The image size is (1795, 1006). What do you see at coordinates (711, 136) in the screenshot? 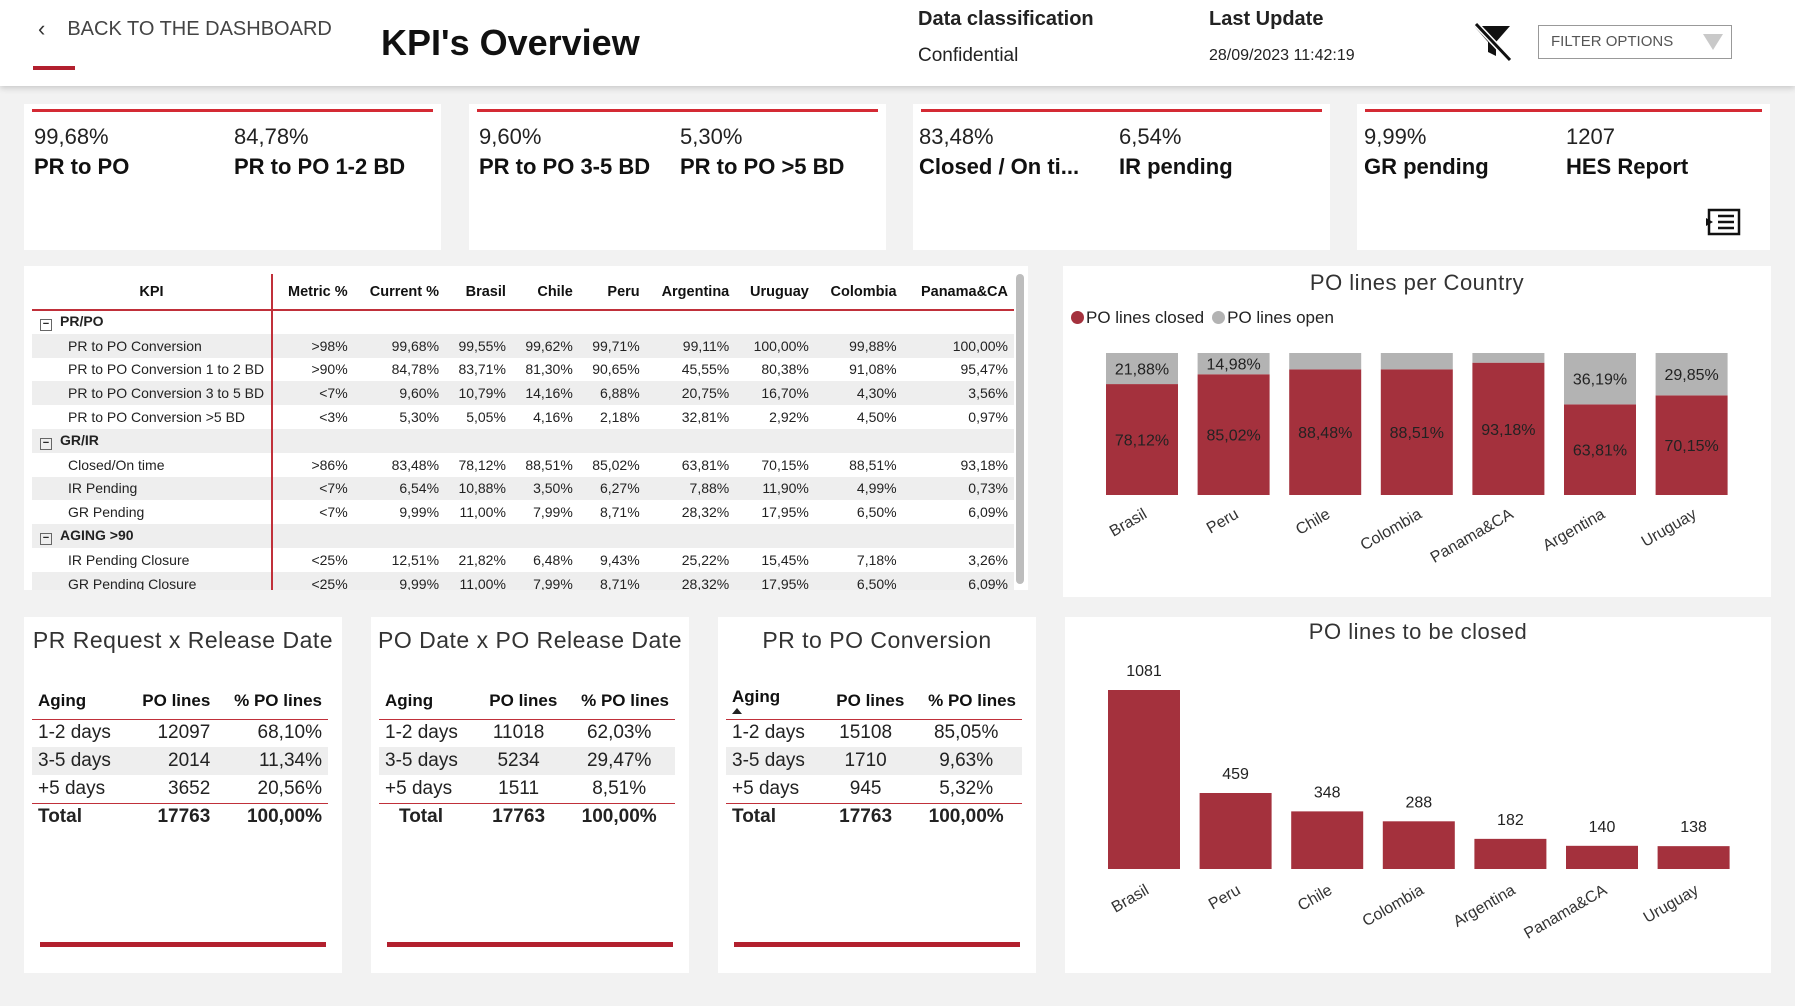
I see `kpi-value: 5,30%` at bounding box center [711, 136].